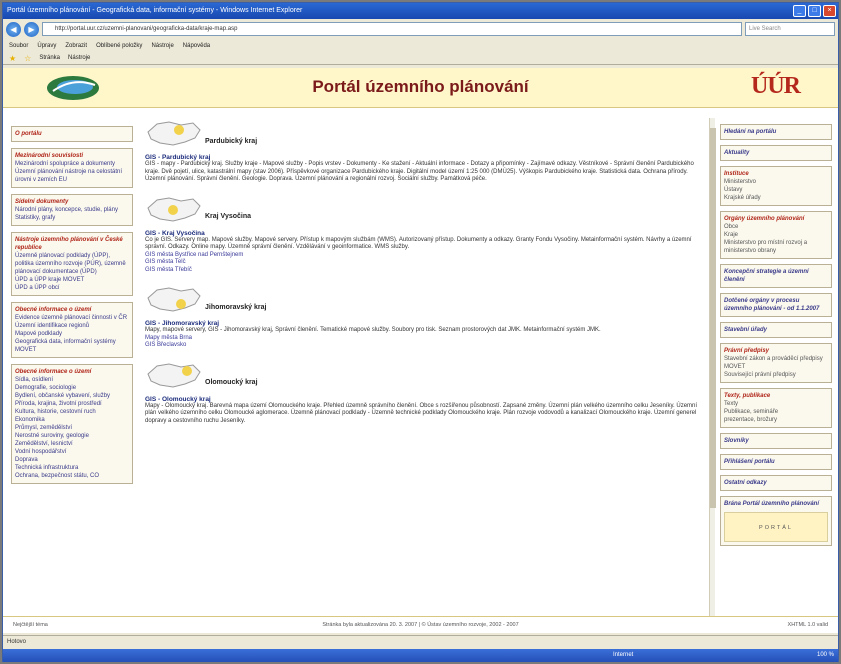 The width and height of the screenshot is (841, 664). I want to click on left-nav-link: Evidence územně plánovací činnosti v ČR, so click(72, 318).